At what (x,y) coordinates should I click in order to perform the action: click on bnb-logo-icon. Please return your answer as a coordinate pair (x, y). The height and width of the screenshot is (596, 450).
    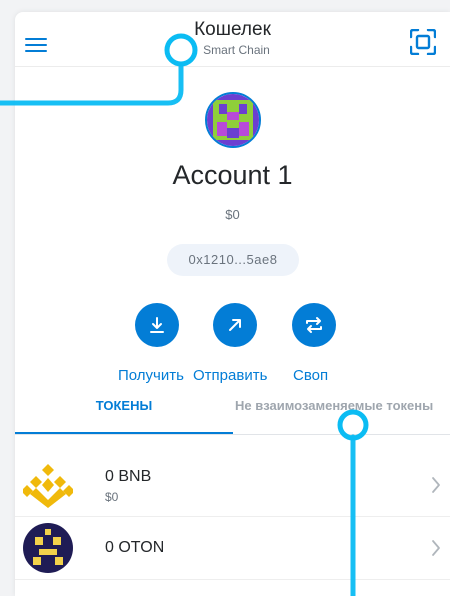
    Looking at the image, I should click on (48, 486).